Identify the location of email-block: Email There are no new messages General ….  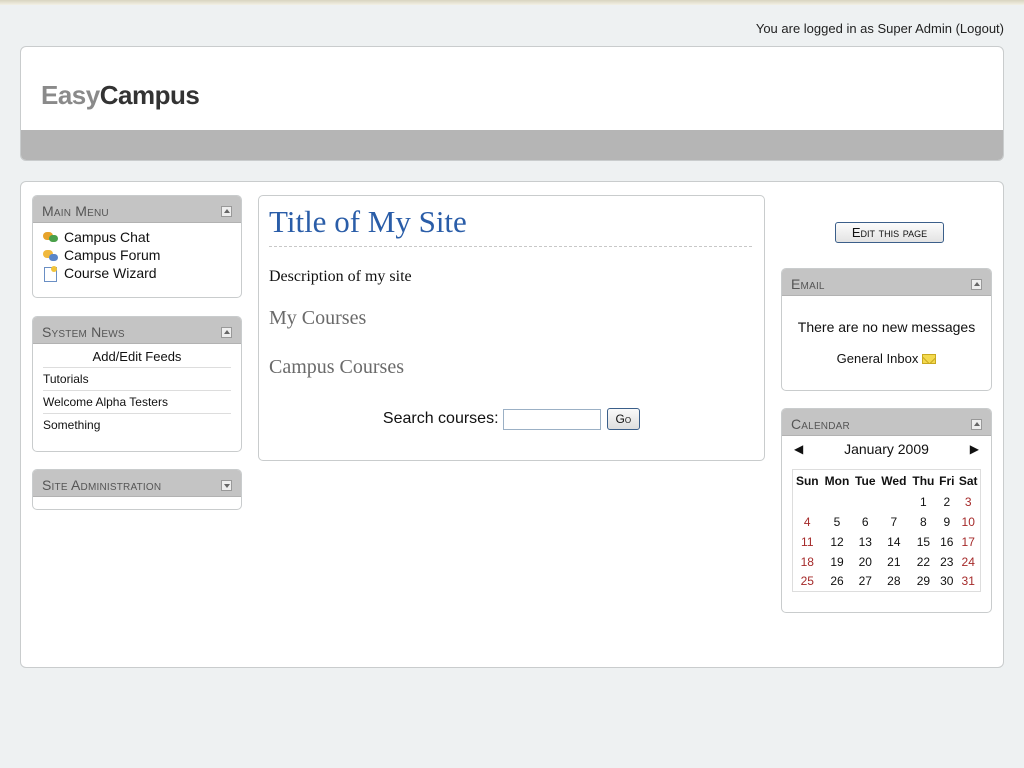
(886, 329).